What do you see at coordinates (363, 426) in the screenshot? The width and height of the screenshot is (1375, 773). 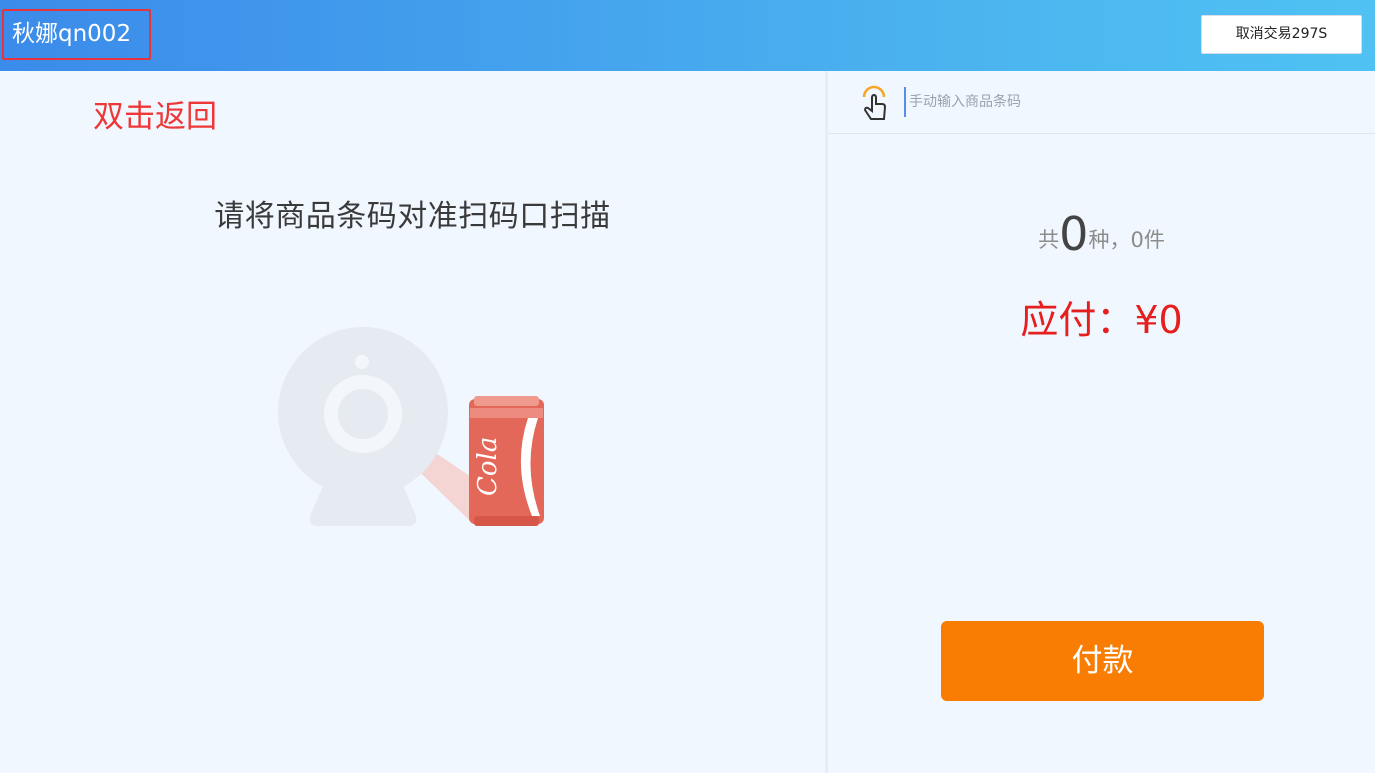 I see `webcam-icon` at bounding box center [363, 426].